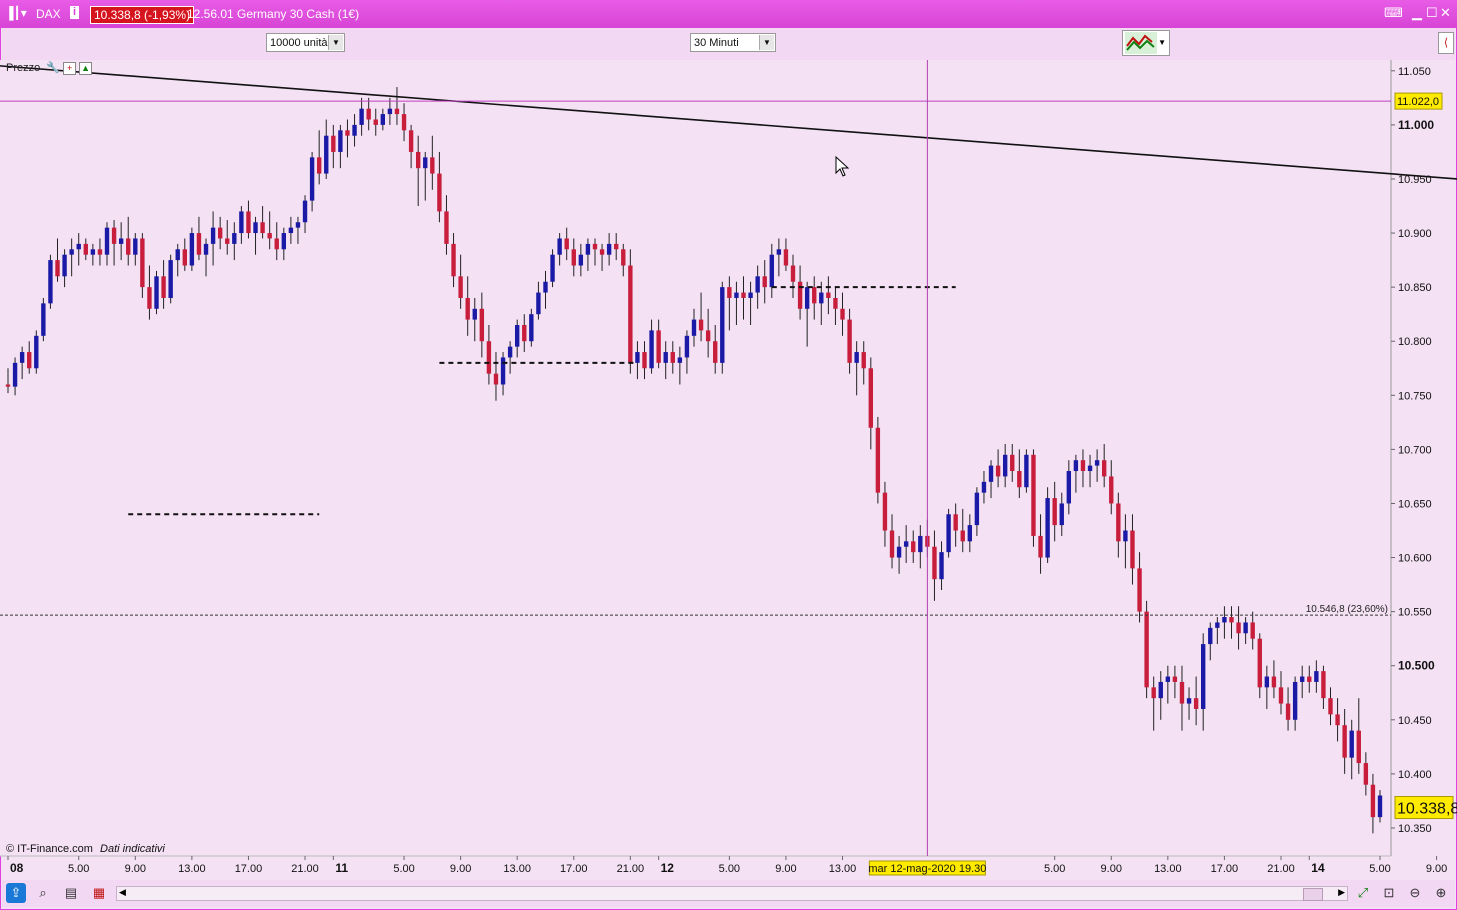 This screenshot has width=1457, height=910. What do you see at coordinates (122, 892) in the screenshot?
I see `scroll-left-icon: ◀` at bounding box center [122, 892].